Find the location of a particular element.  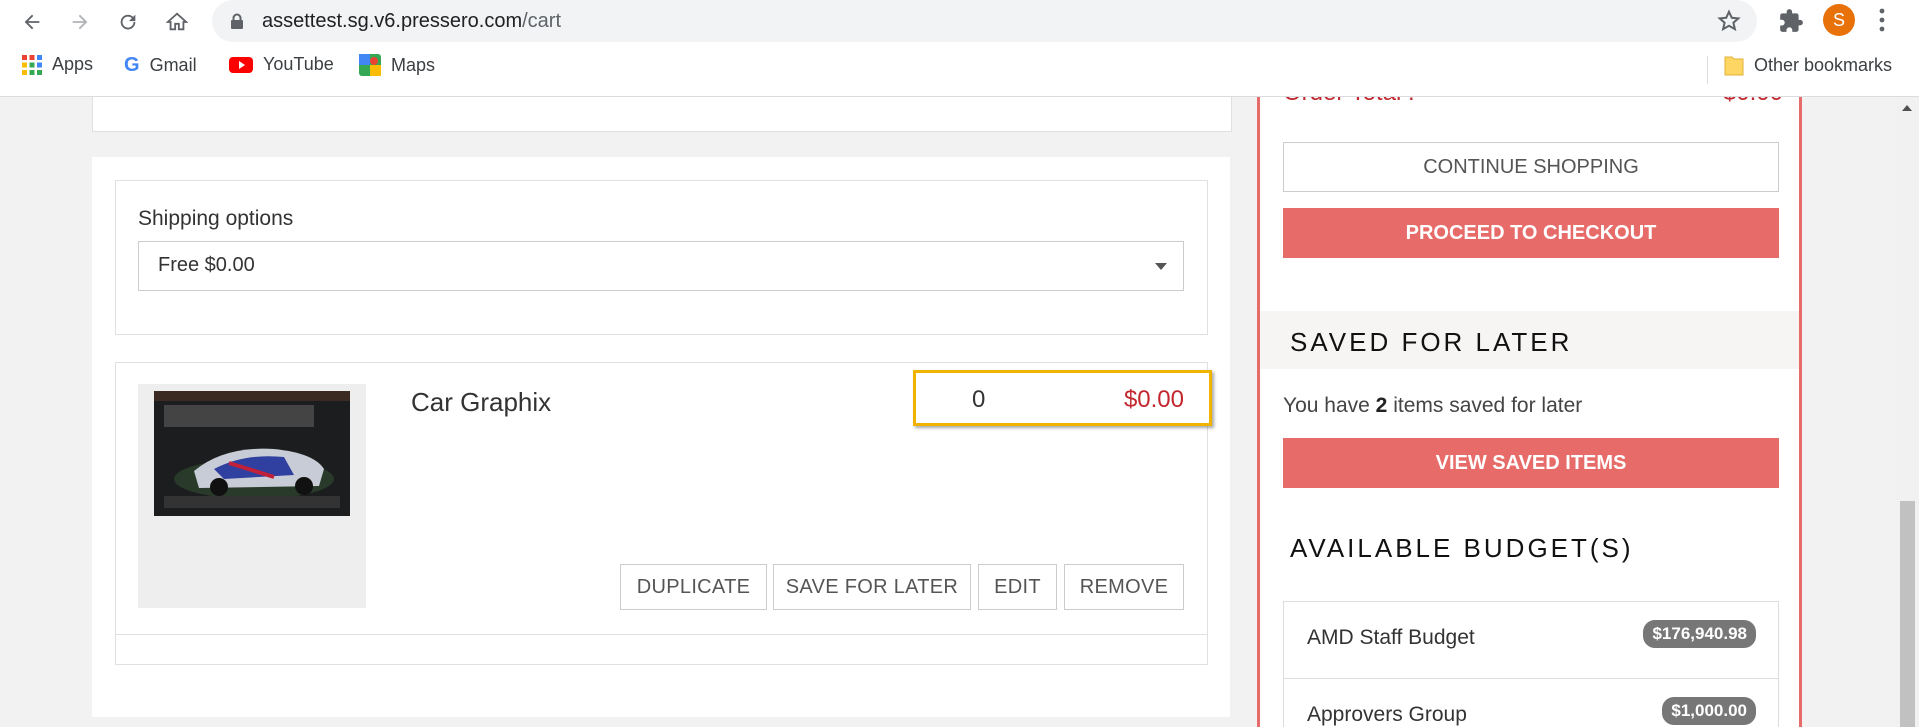

maps-icon is located at coordinates (370, 65).